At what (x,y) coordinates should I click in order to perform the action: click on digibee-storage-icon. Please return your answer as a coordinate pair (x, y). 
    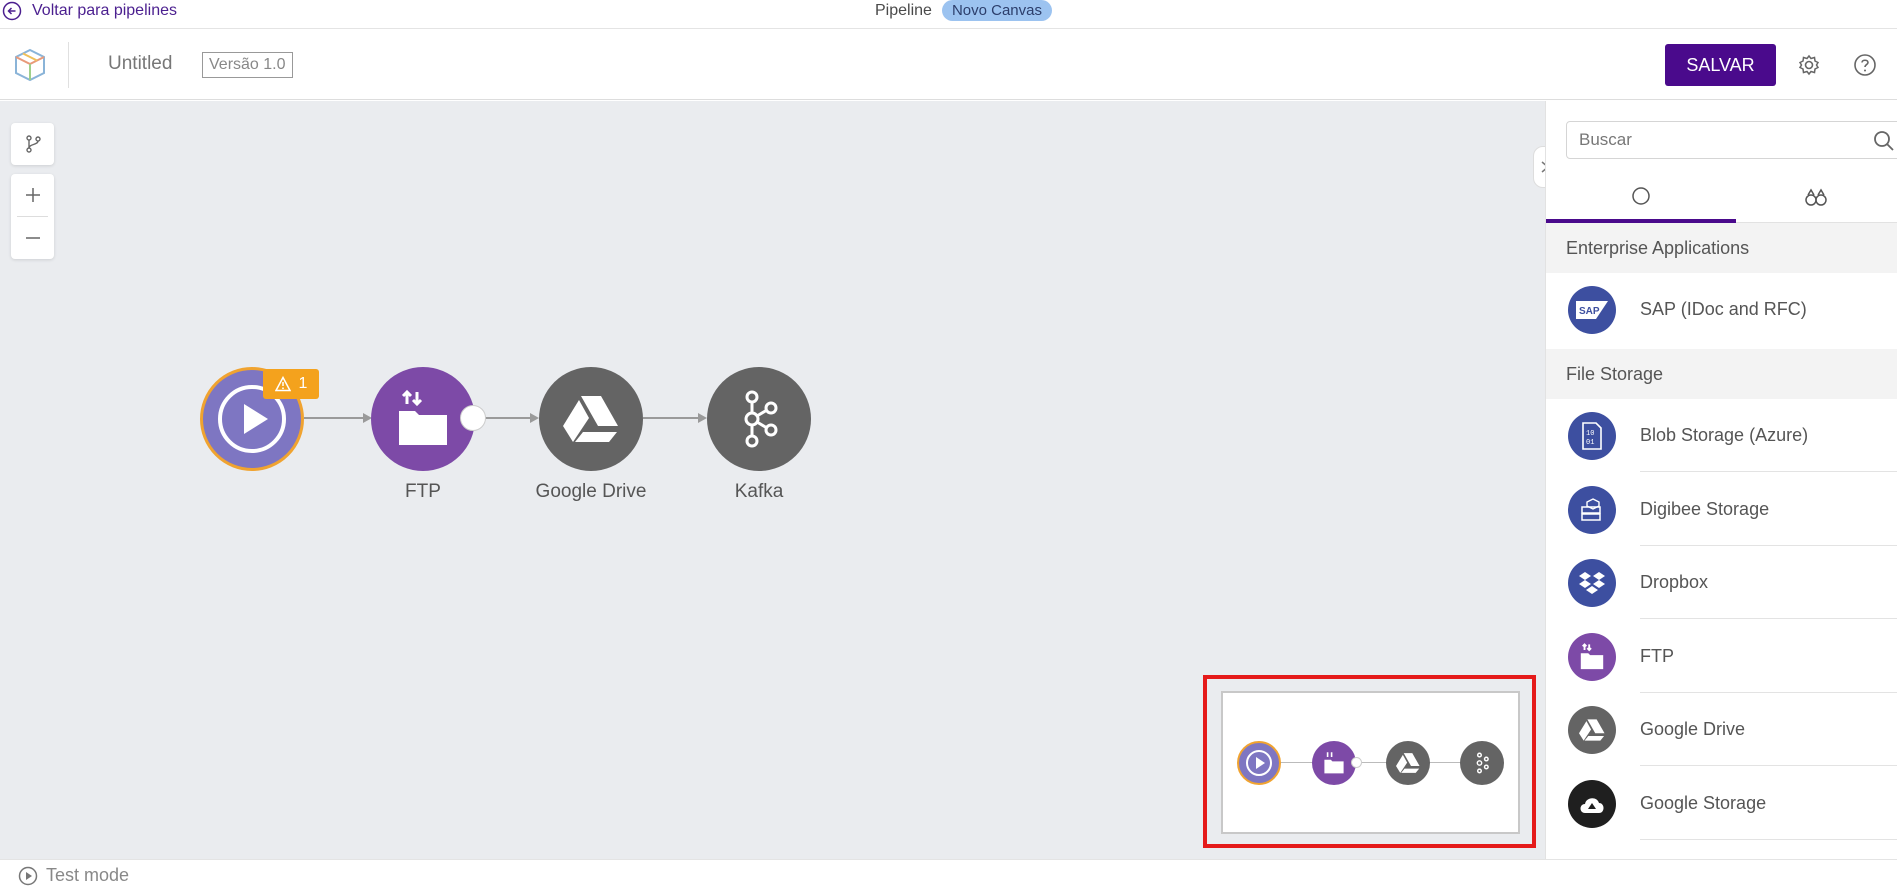
    Looking at the image, I should click on (1592, 509).